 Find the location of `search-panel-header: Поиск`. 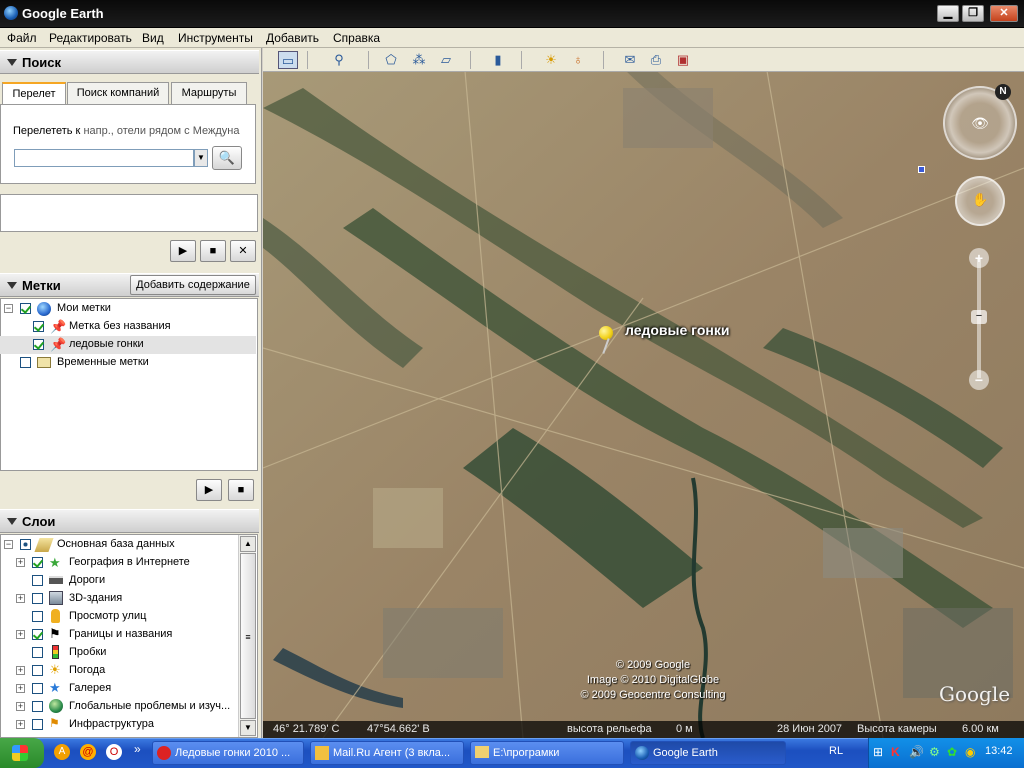

search-panel-header: Поиск is located at coordinates (129, 62).